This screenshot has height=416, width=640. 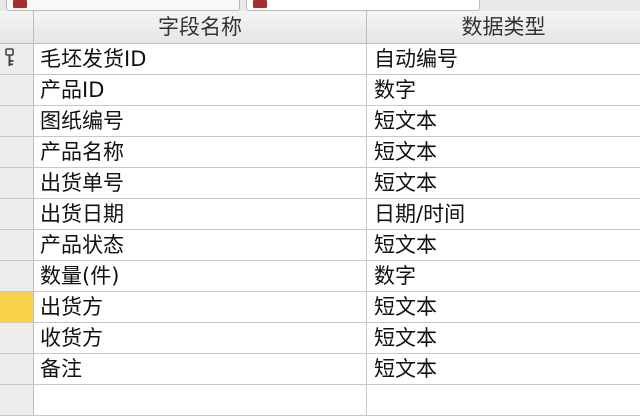 I want to click on field-name-cell: 产品ID, so click(x=200, y=90).